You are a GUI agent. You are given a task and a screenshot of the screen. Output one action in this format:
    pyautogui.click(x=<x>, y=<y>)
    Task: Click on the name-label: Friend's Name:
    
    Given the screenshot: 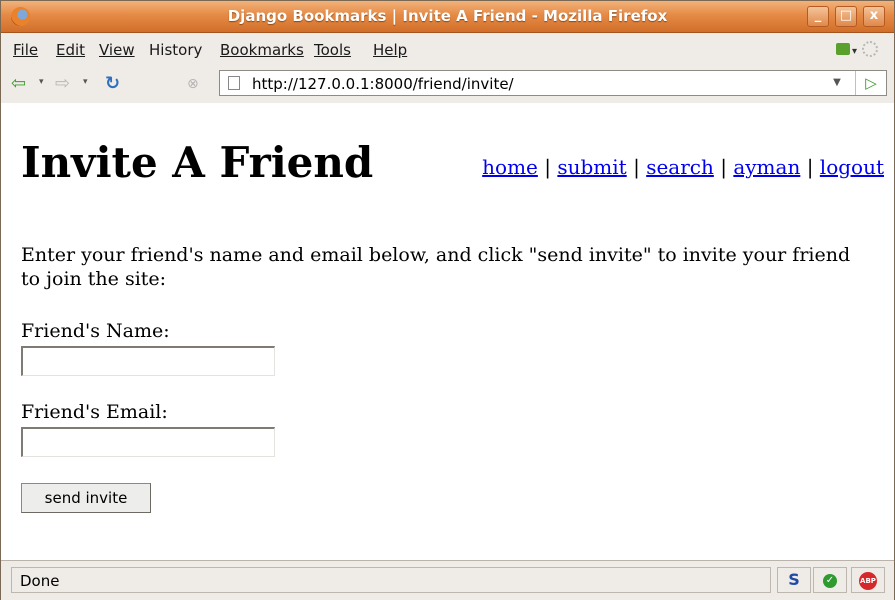 What is the action you would take?
    pyautogui.click(x=95, y=331)
    